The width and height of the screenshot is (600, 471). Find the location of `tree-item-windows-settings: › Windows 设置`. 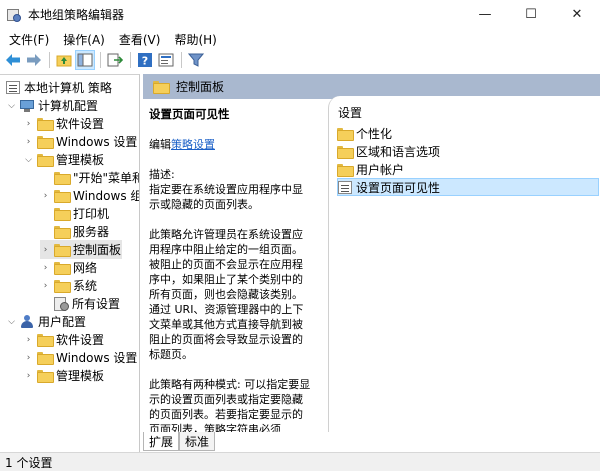

tree-item-windows-settings: › Windows 设置 is located at coordinates (80, 141).